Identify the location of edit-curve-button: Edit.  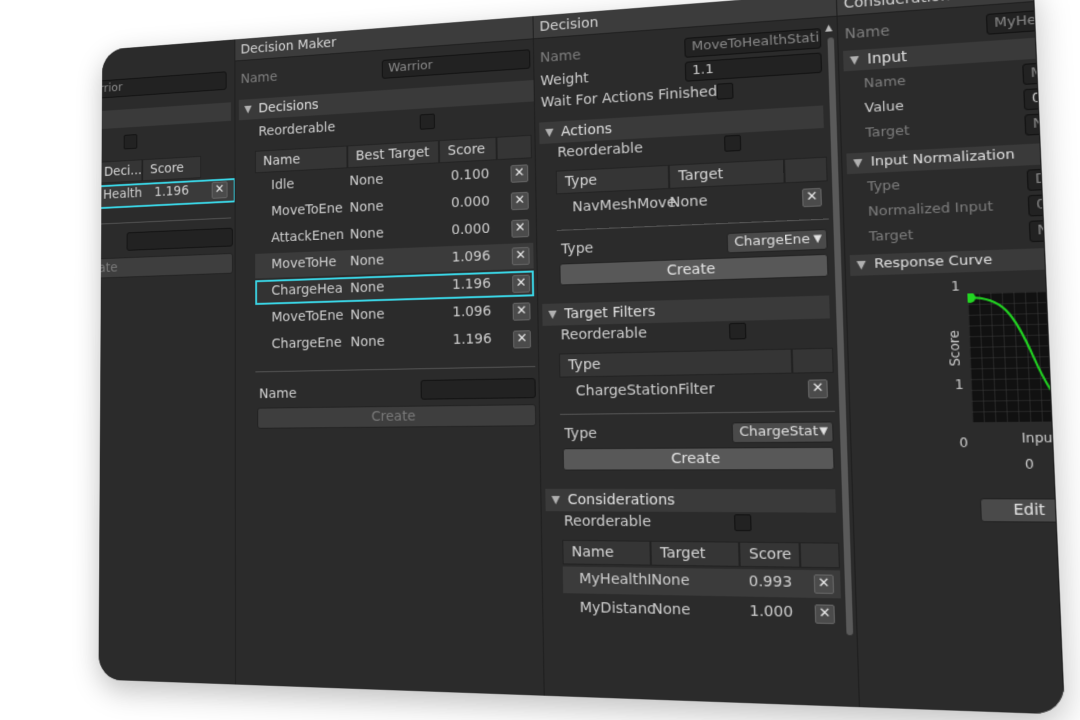
(1022, 510).